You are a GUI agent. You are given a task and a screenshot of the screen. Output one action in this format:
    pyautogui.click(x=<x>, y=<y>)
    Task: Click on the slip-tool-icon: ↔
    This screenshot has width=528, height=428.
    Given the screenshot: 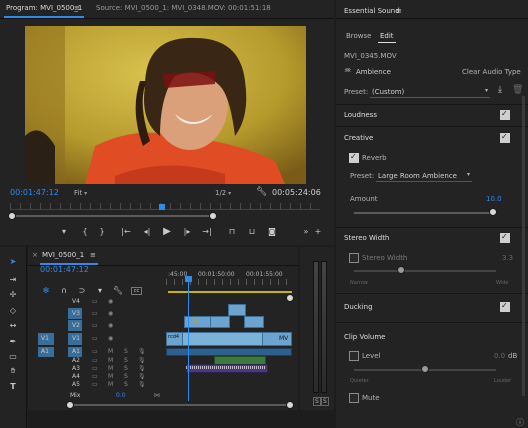 What is the action you would take?
    pyautogui.click(x=13, y=325)
    